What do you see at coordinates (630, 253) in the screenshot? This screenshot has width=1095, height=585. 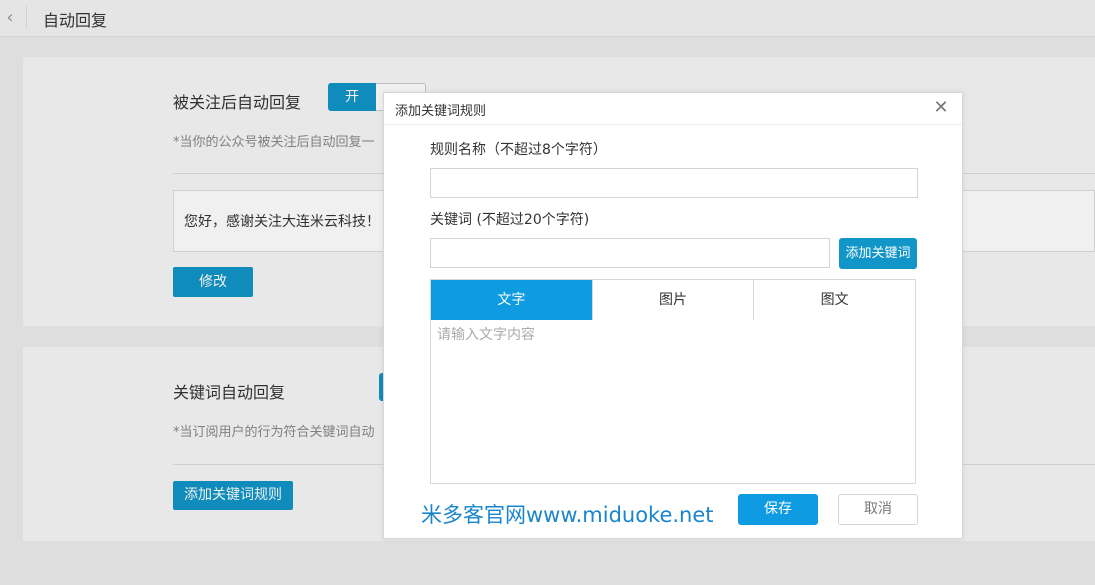 I see `keyword-input` at bounding box center [630, 253].